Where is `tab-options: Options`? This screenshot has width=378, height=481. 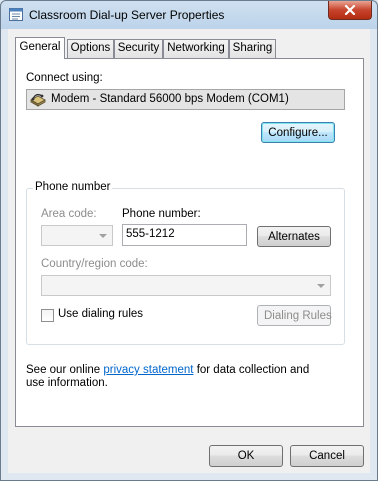 tab-options: Options is located at coordinates (90, 48).